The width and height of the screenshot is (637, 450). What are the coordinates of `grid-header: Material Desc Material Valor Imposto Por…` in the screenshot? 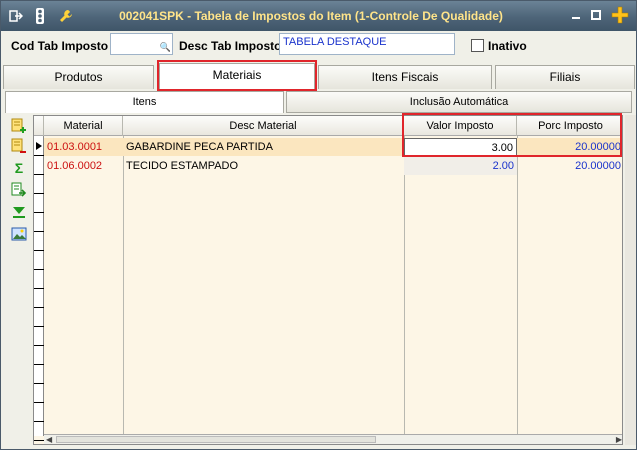 It's located at (328, 126).